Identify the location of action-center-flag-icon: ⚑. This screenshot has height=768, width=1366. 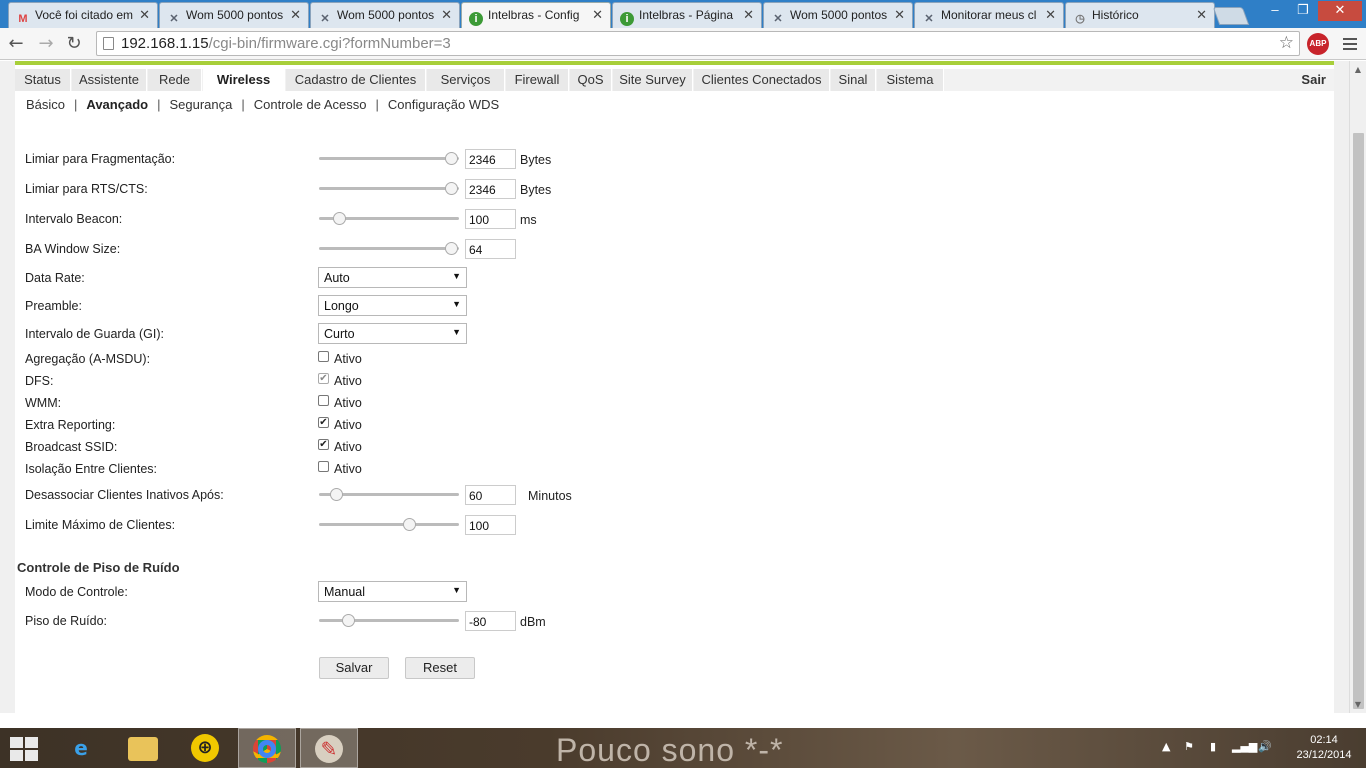
(1189, 746).